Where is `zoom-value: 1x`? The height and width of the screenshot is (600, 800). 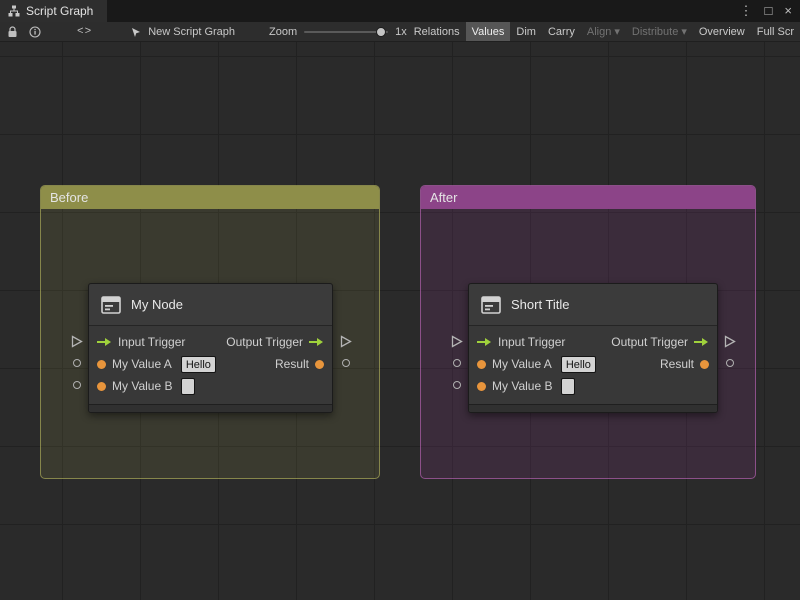 zoom-value: 1x is located at coordinates (401, 31).